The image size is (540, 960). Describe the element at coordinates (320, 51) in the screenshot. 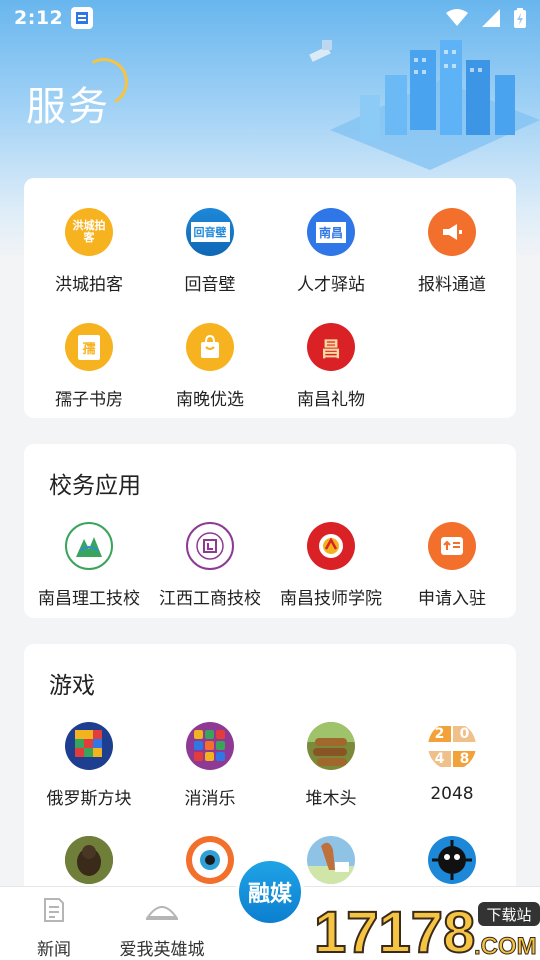

I see `satellite-icon` at that location.